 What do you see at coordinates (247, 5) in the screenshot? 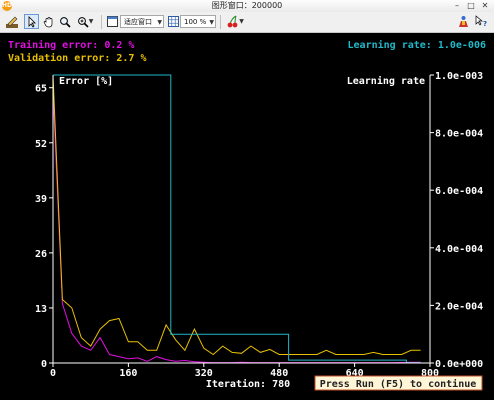
I see `window-title: 图形窗口：200000` at bounding box center [247, 5].